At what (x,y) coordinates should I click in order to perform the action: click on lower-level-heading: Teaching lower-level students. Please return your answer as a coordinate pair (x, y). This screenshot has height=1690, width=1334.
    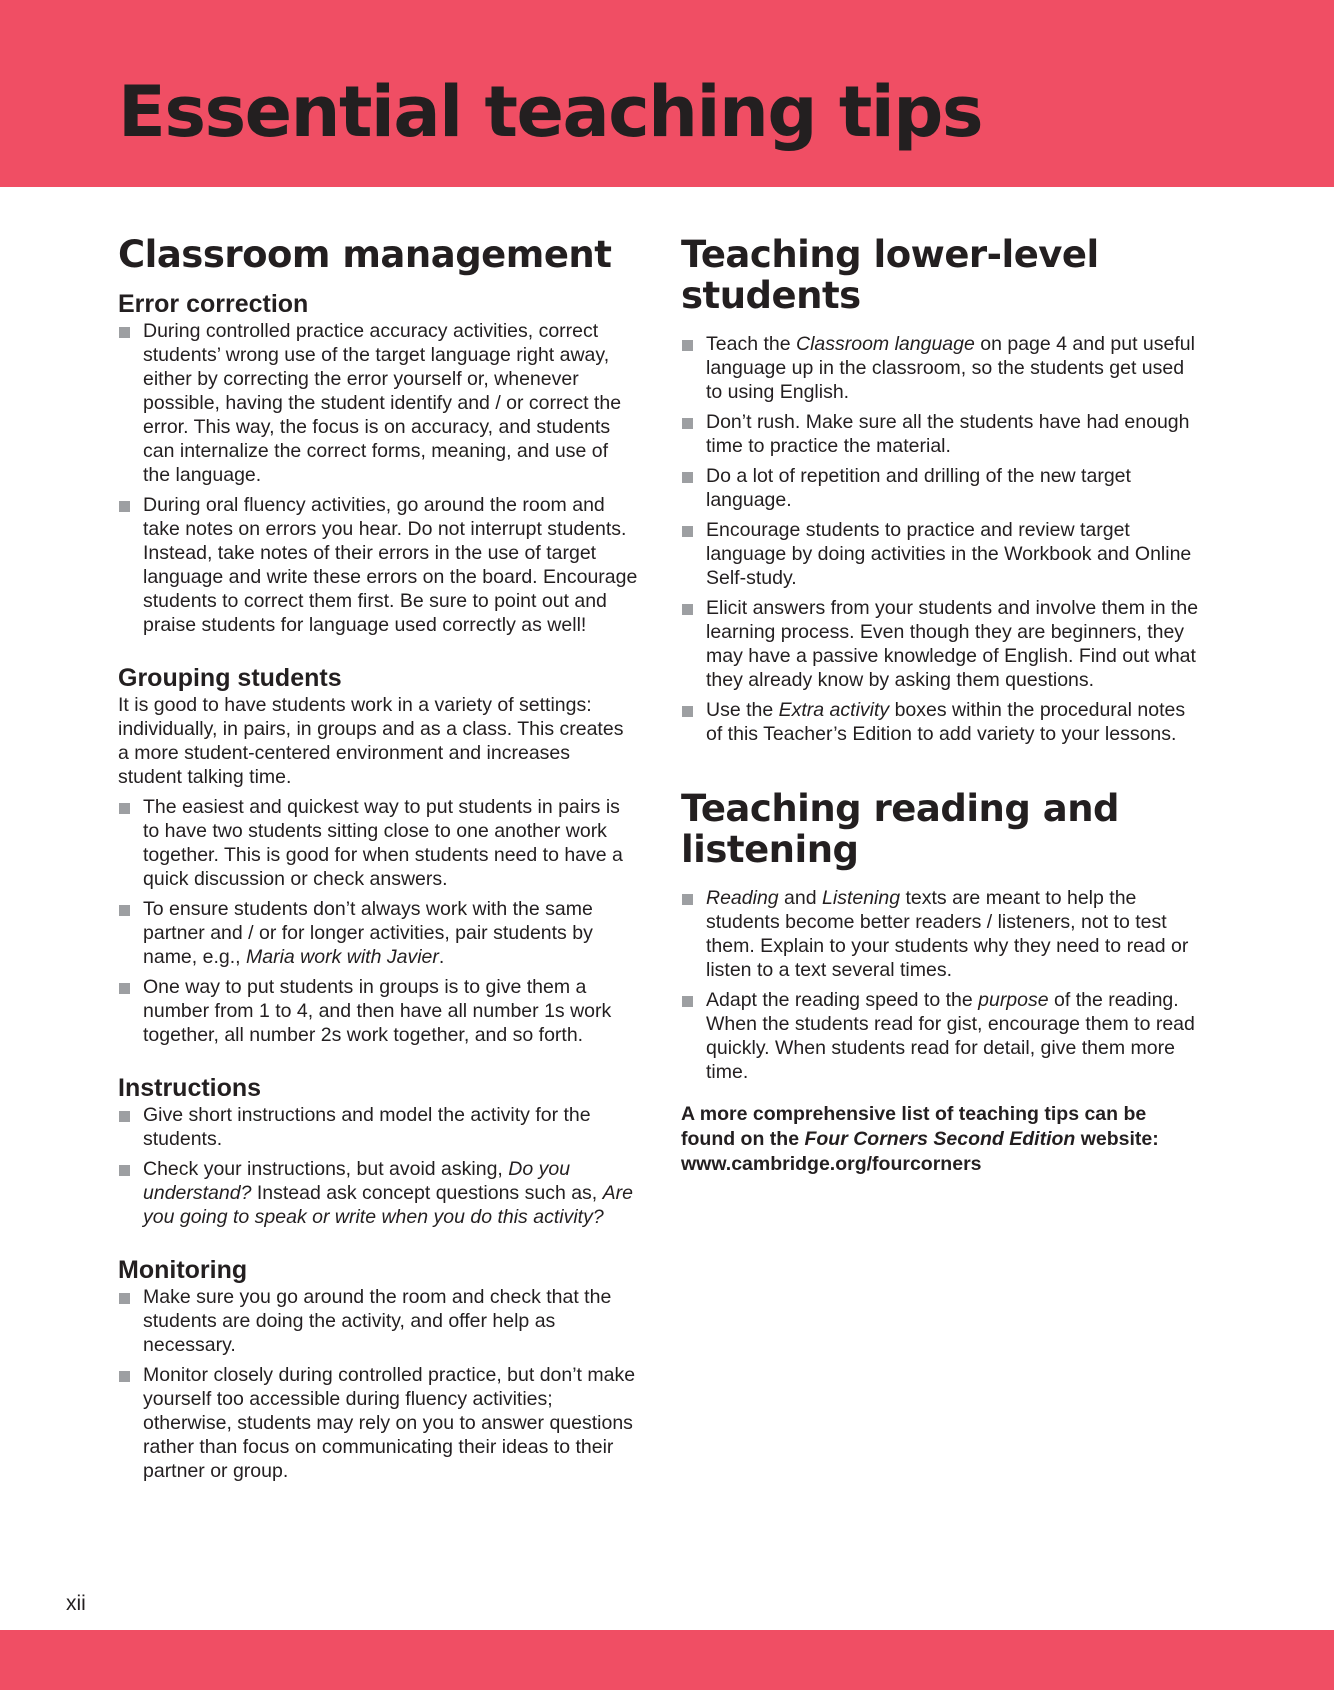
    Looking at the image, I should click on (890, 275).